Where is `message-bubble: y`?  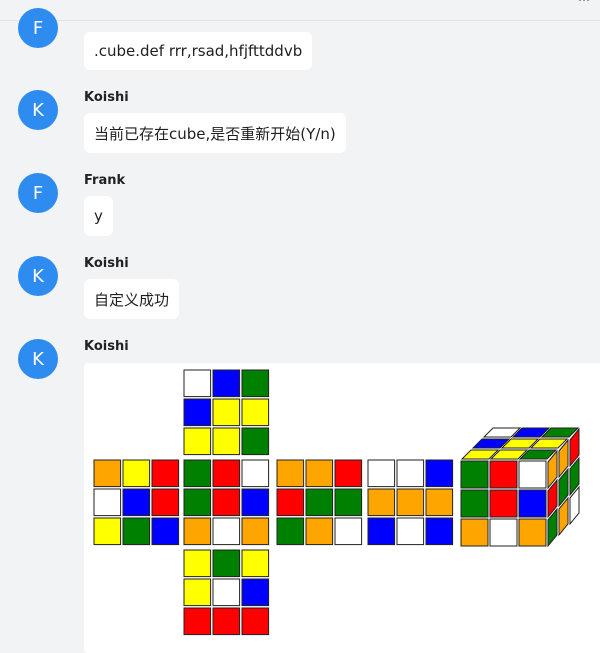 message-bubble: y is located at coordinates (98, 216).